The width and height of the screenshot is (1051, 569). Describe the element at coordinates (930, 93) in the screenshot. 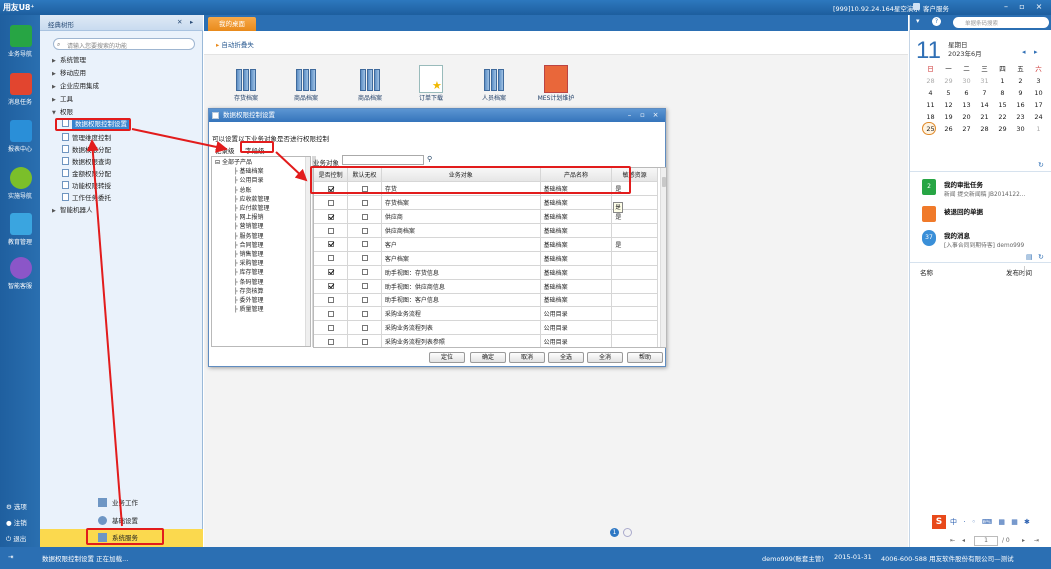

I see `calendar-day: 4` at that location.